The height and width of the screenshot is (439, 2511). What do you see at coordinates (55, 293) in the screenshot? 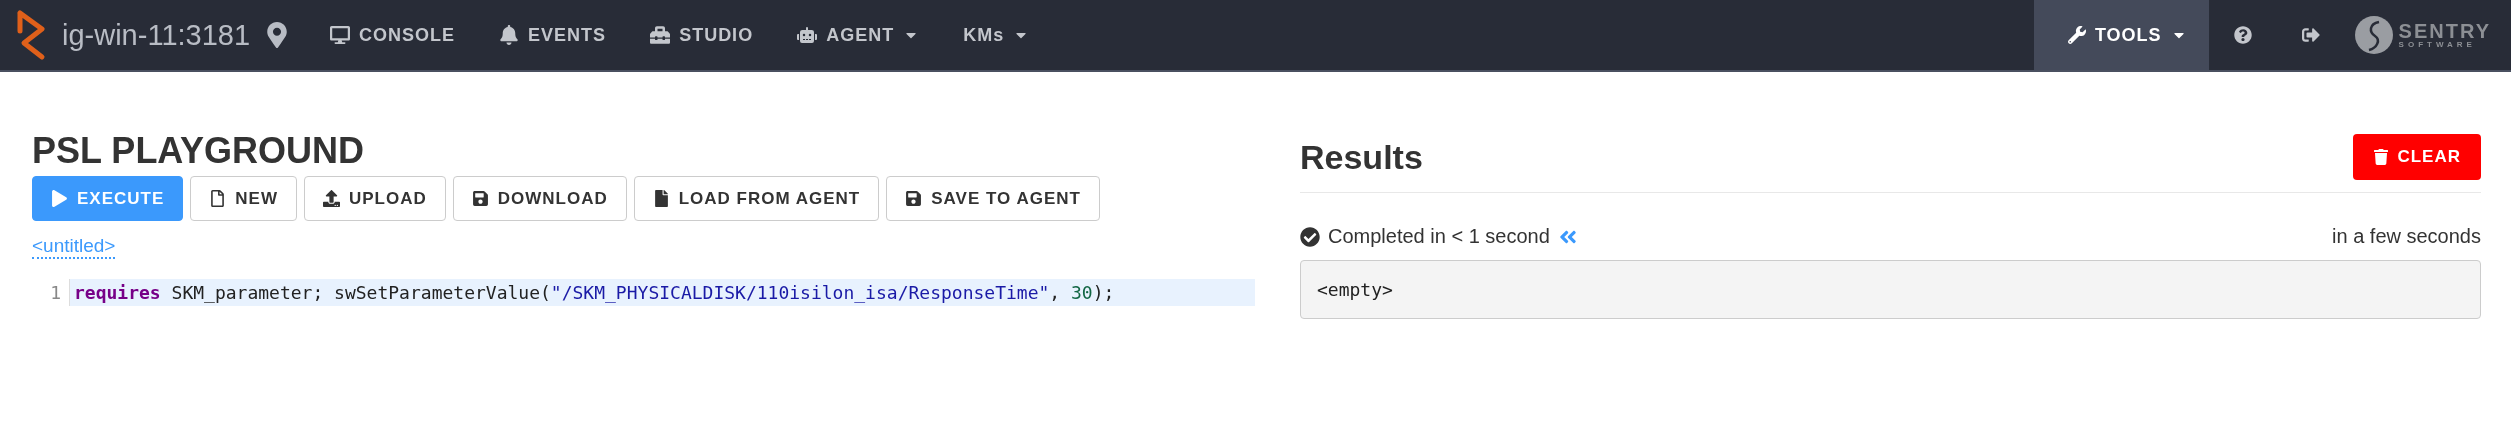
I see `line-number: 1` at bounding box center [55, 293].